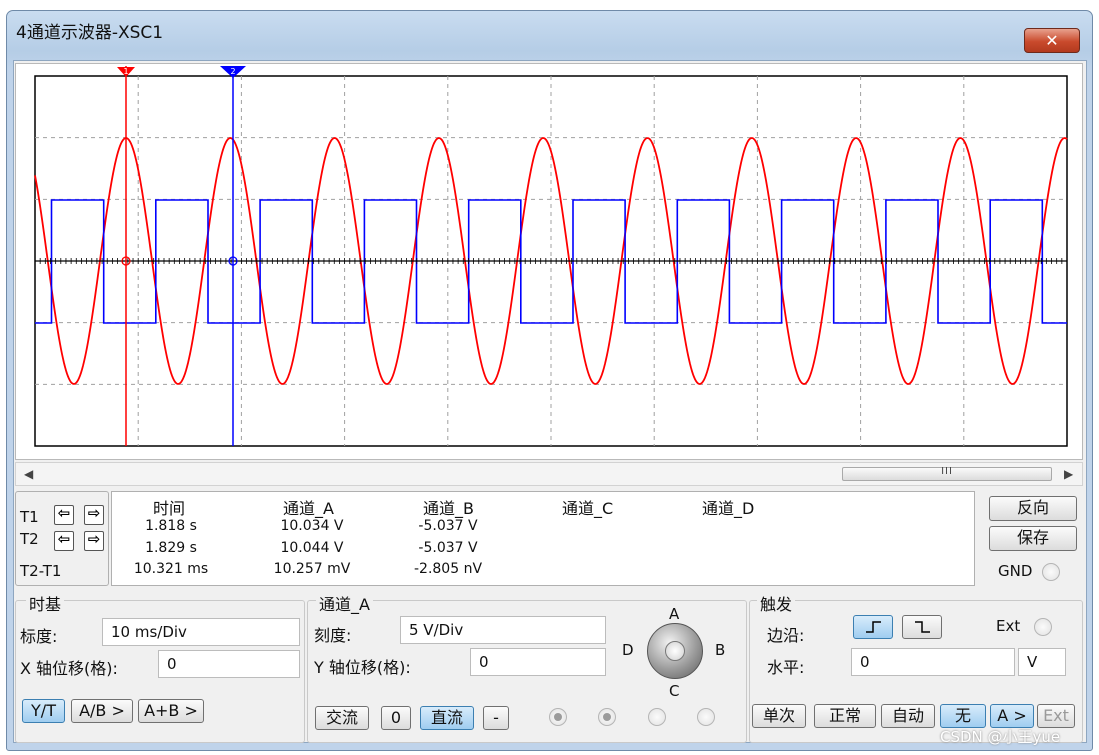 The height and width of the screenshot is (755, 1099). I want to click on scroll-thumb: III, so click(947, 473).